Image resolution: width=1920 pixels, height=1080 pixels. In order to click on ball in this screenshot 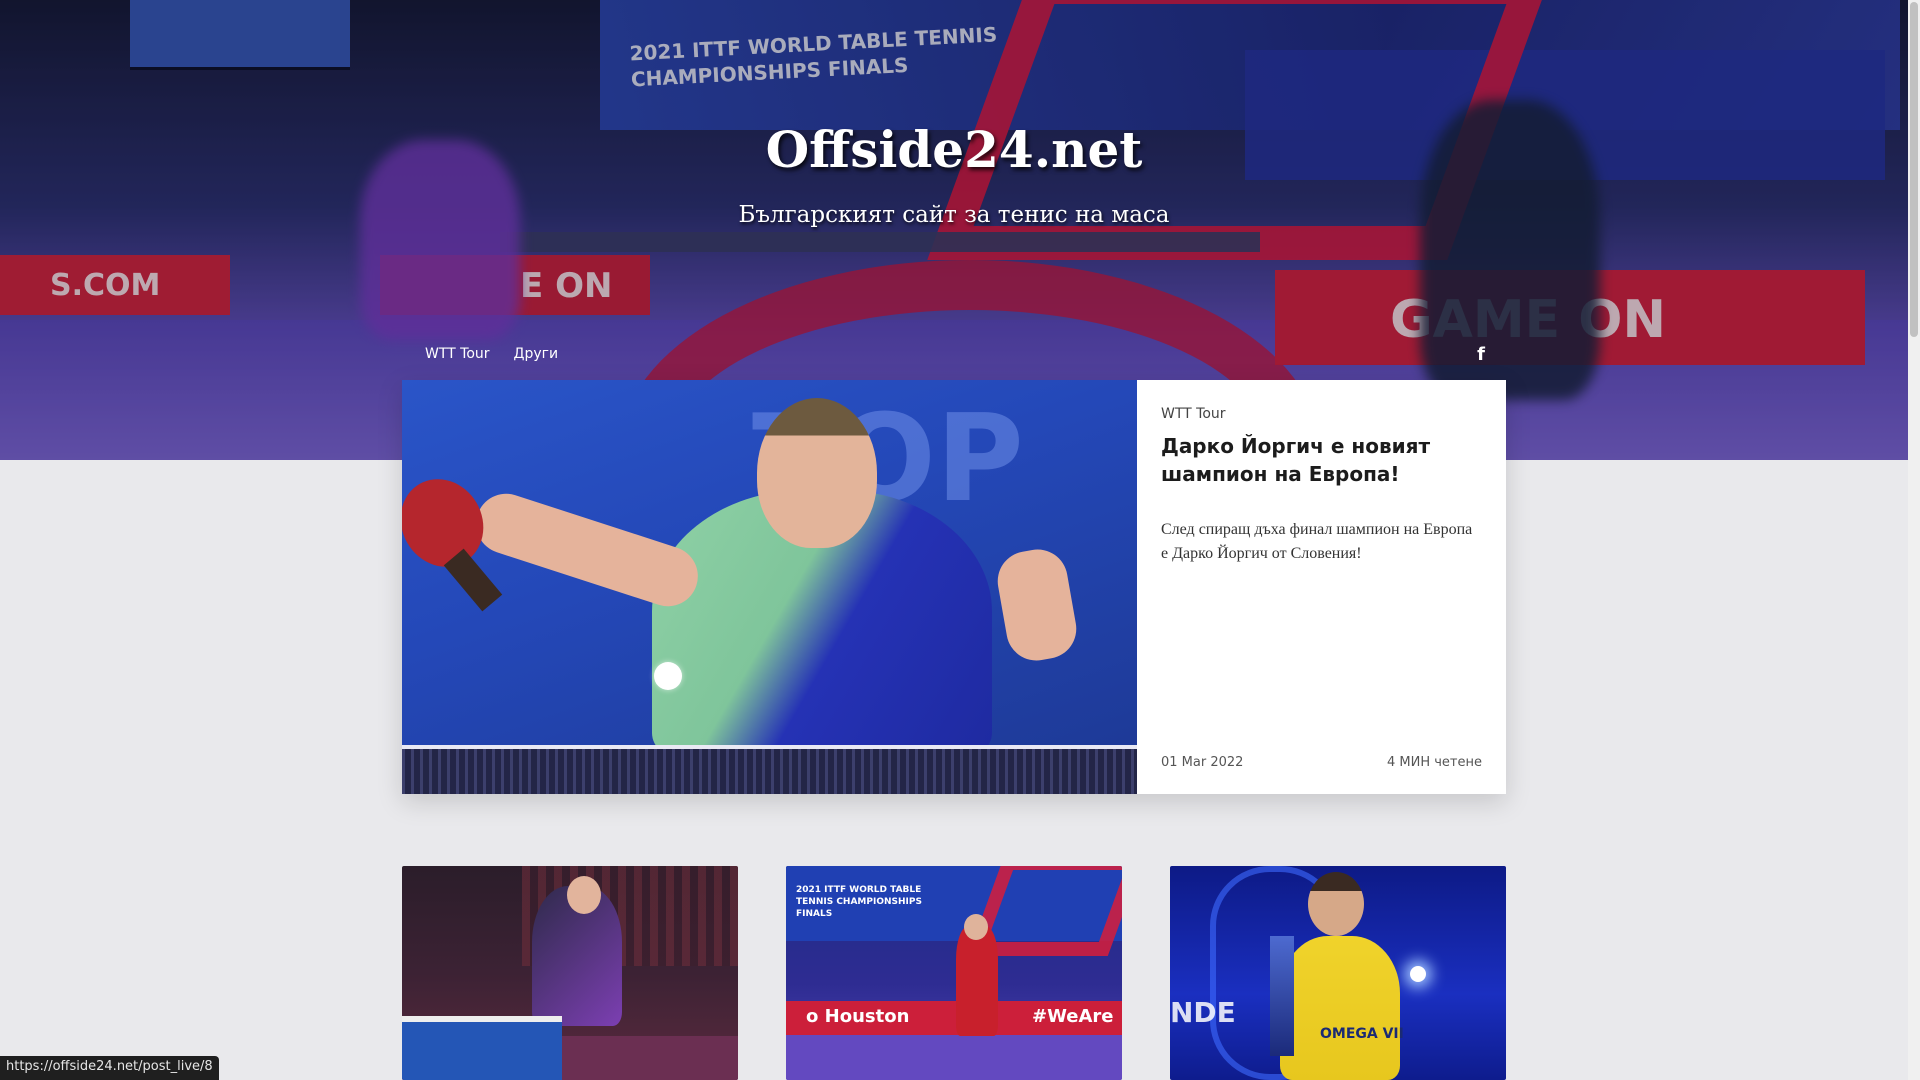, I will do `click(668, 676)`.